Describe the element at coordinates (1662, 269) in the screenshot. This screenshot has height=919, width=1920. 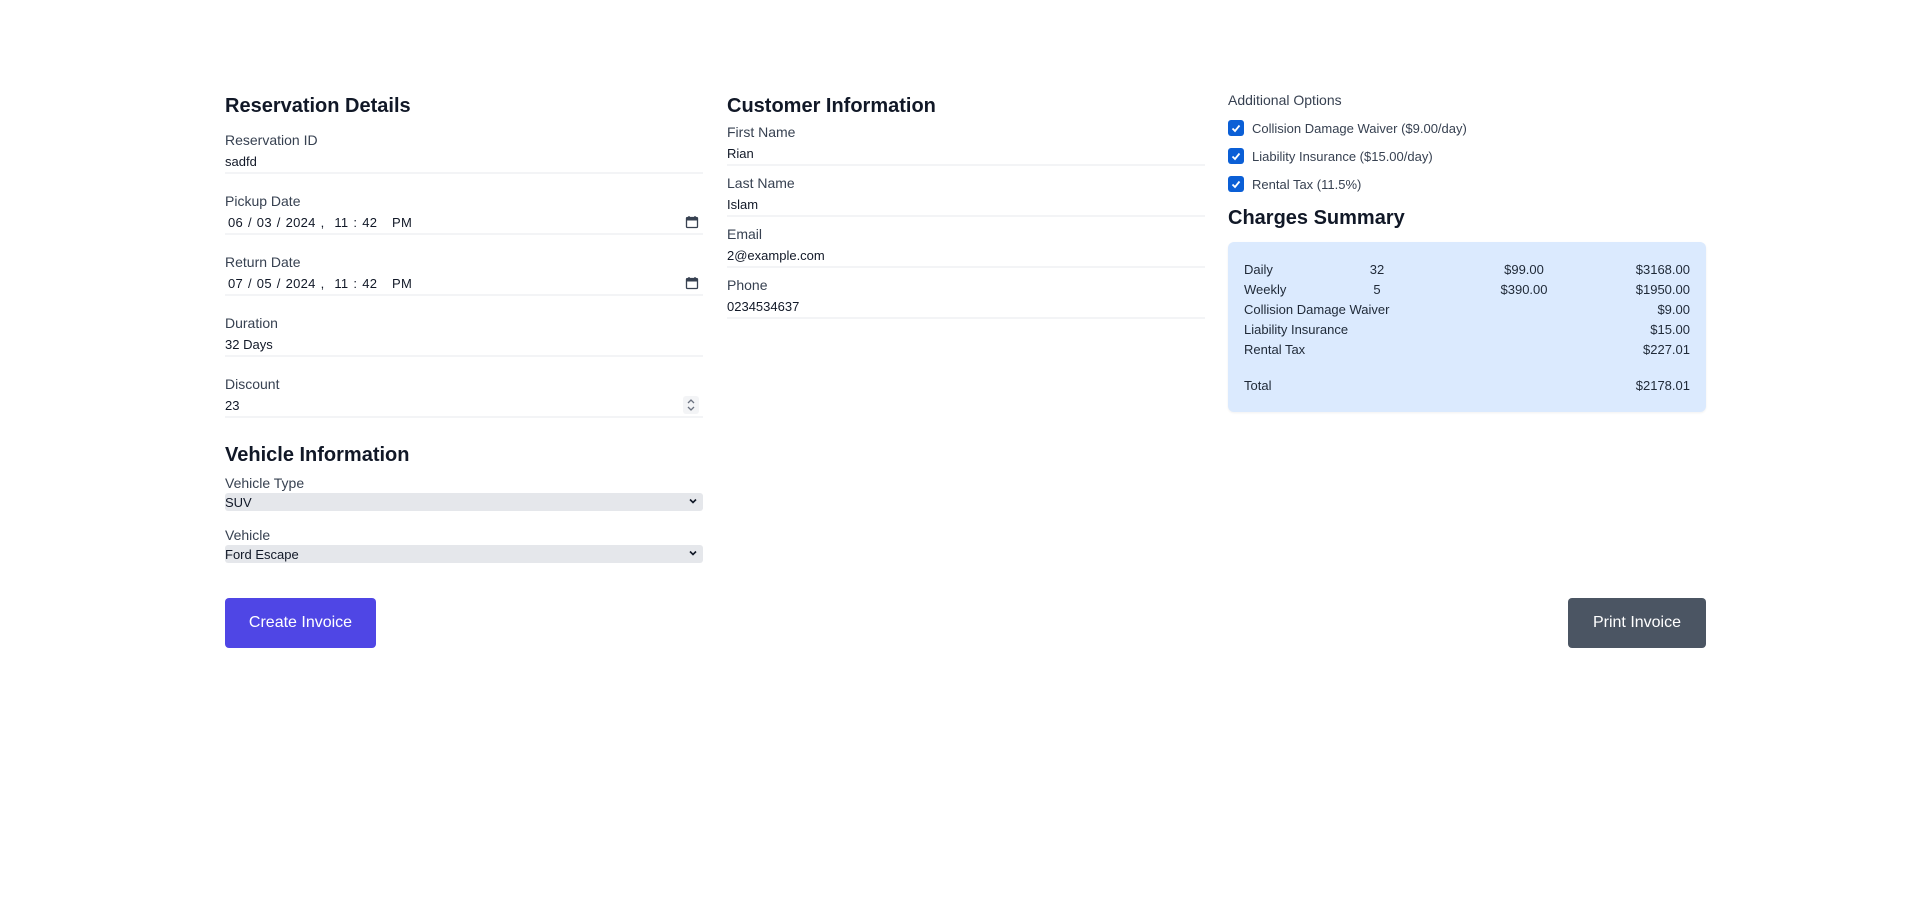
I see `summary-amount: $3168.00` at that location.